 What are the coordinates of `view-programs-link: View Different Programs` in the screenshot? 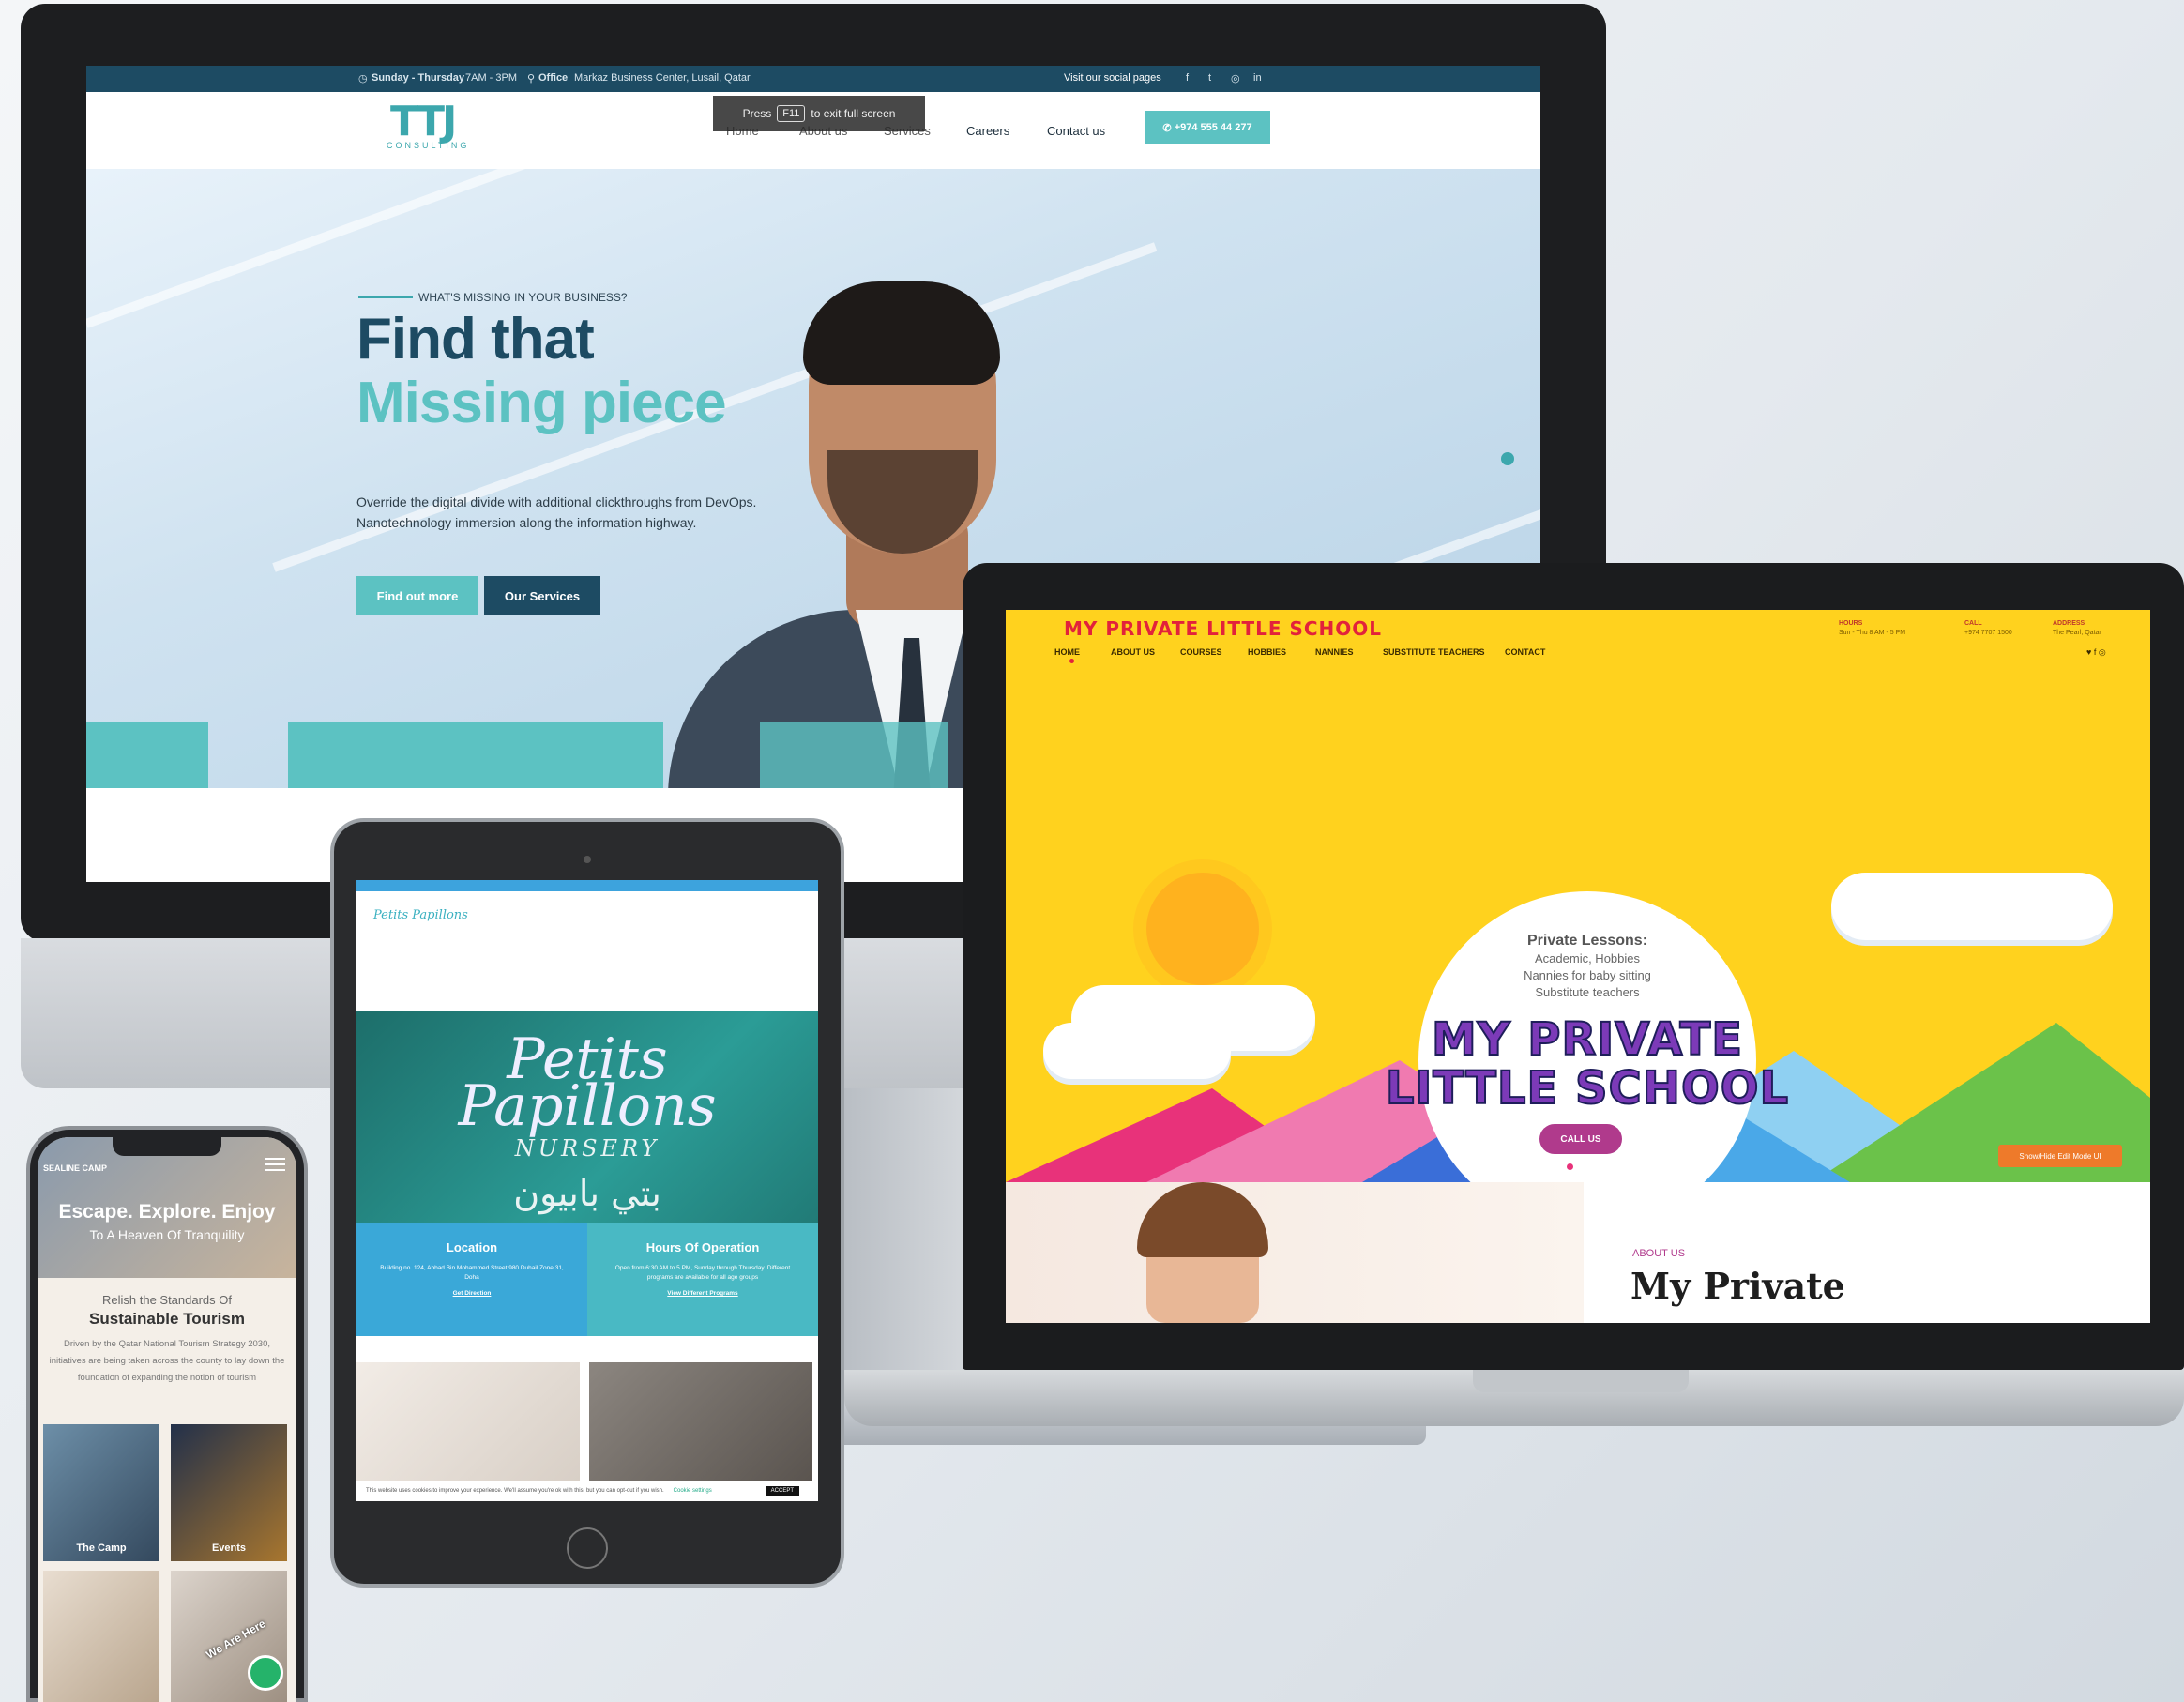 It's located at (702, 1294).